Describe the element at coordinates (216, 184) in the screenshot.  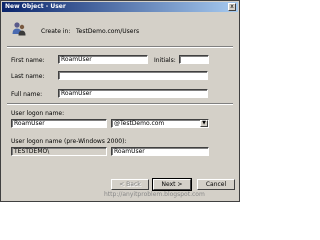
I see `cancel-button: Cancel` at that location.